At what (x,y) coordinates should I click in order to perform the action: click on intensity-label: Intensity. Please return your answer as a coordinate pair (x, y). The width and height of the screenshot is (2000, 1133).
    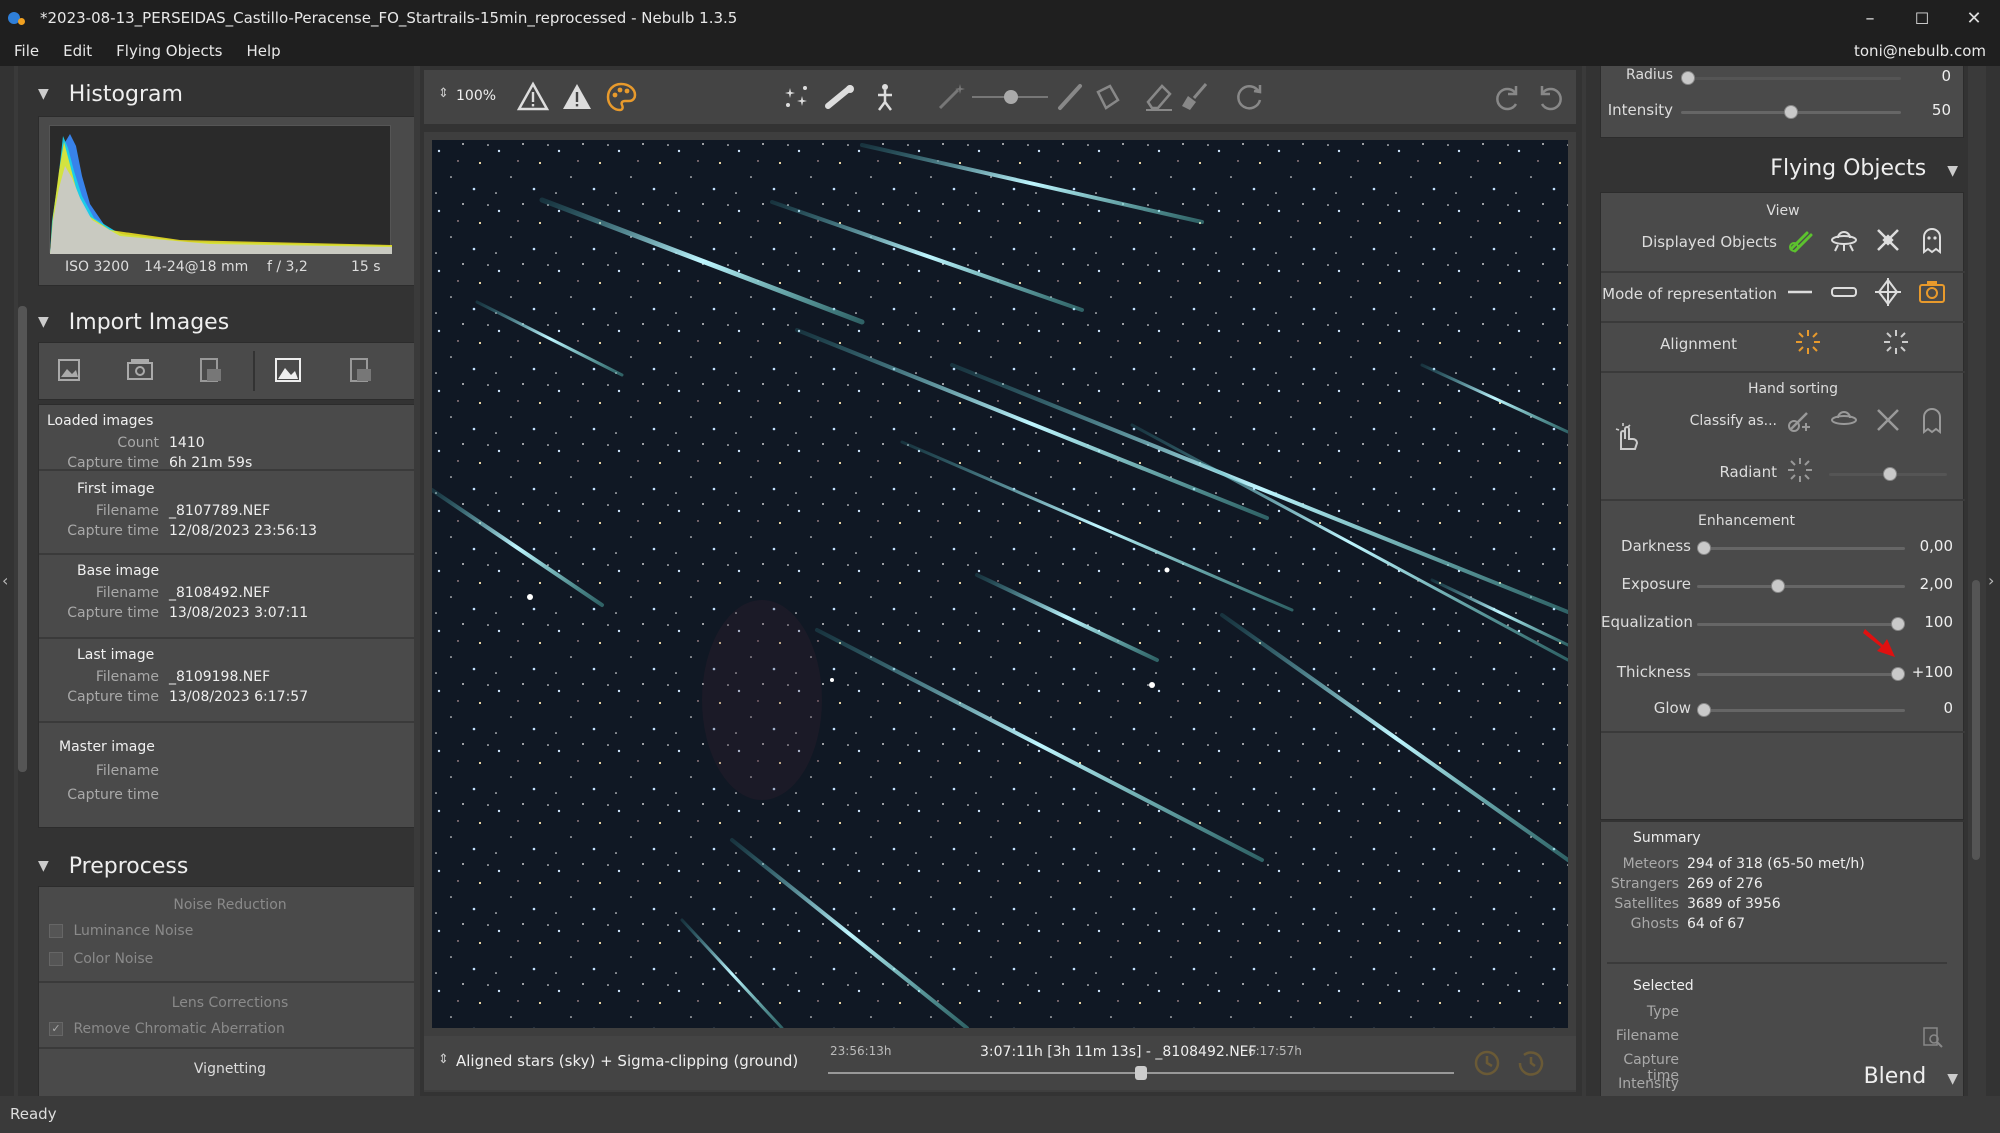
    Looking at the image, I should click on (1640, 110).